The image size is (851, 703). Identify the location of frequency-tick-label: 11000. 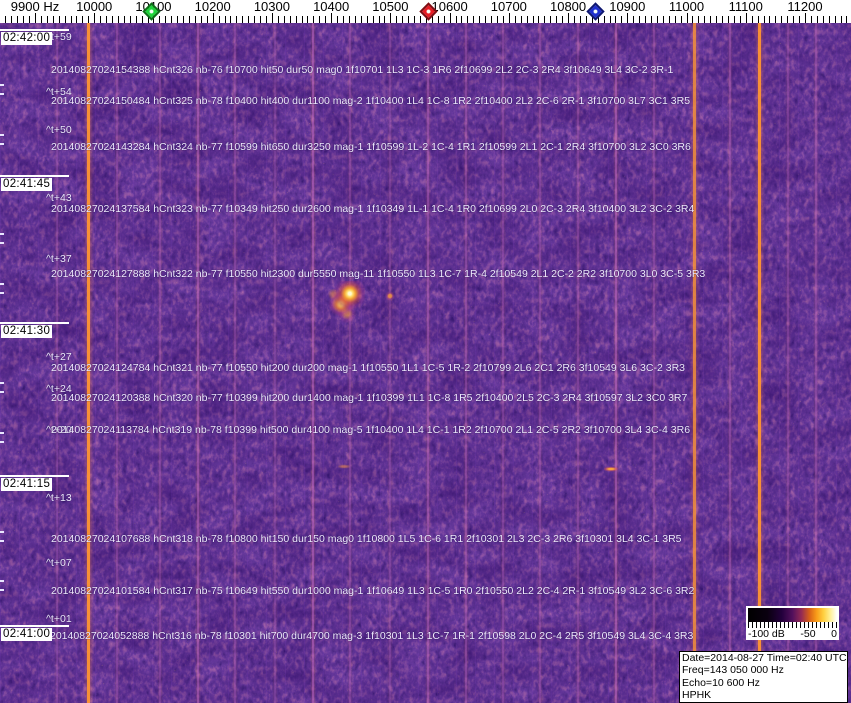
(686, 7).